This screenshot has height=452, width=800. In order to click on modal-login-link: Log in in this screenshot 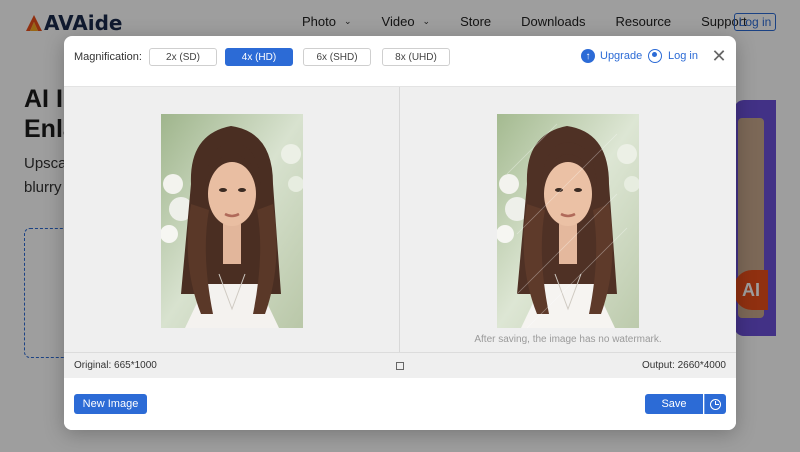, I will do `click(673, 56)`.